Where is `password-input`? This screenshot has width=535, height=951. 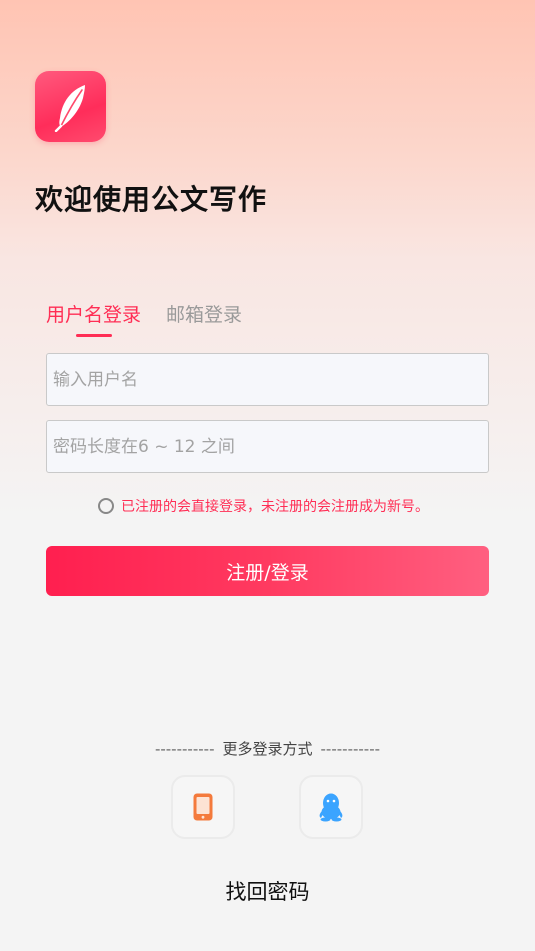
password-input is located at coordinates (267, 446).